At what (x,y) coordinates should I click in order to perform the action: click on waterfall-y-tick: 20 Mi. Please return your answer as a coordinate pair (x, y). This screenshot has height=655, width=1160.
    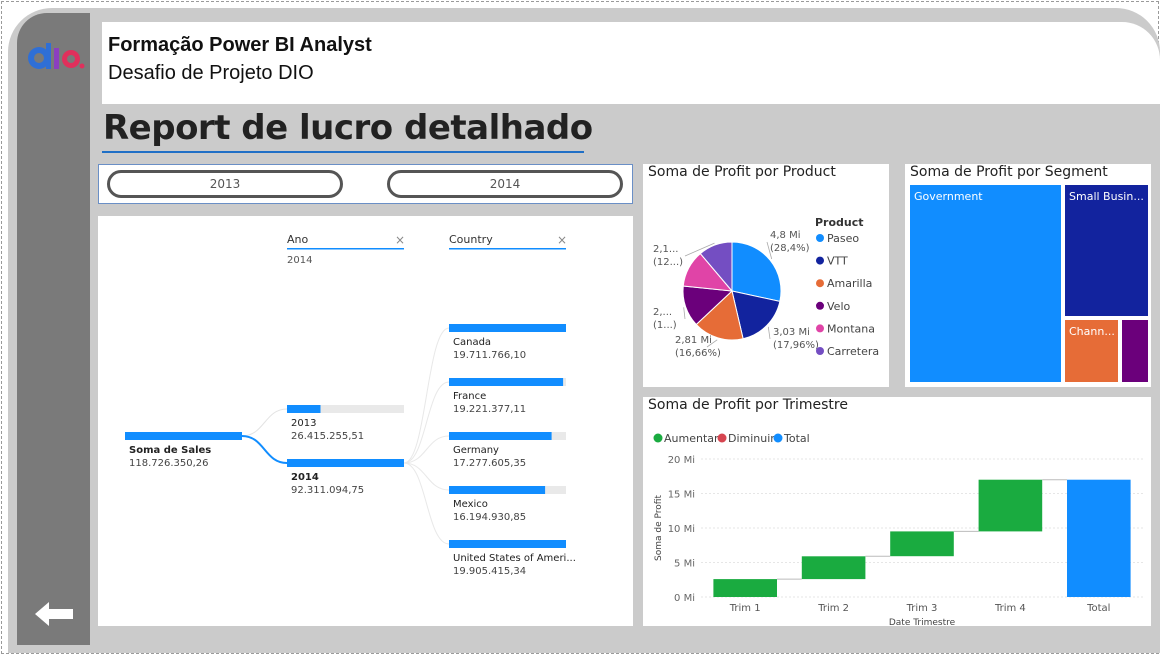
    Looking at the image, I should click on (681, 460).